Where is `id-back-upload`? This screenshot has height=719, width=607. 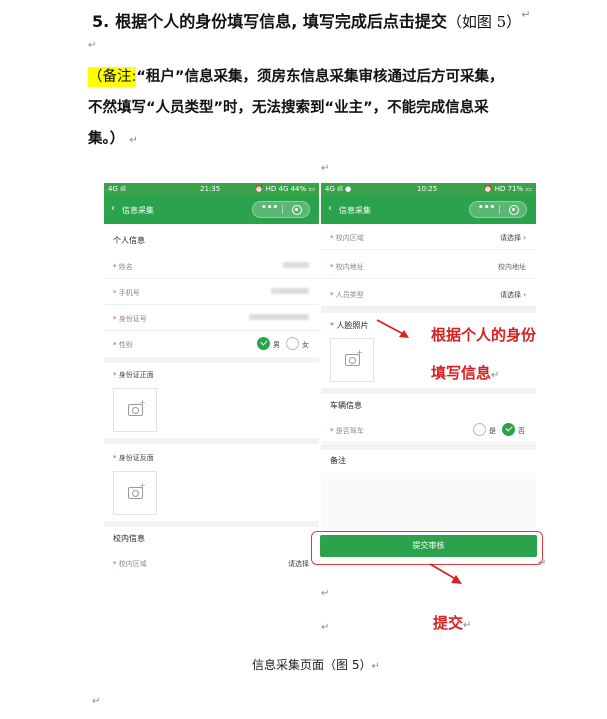 id-back-upload is located at coordinates (135, 493).